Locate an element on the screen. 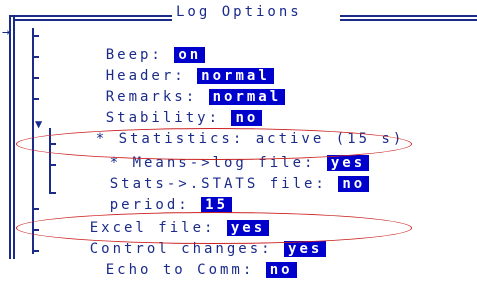 The height and width of the screenshot is (300, 477). frame-left-outer is located at coordinates (10, 138).